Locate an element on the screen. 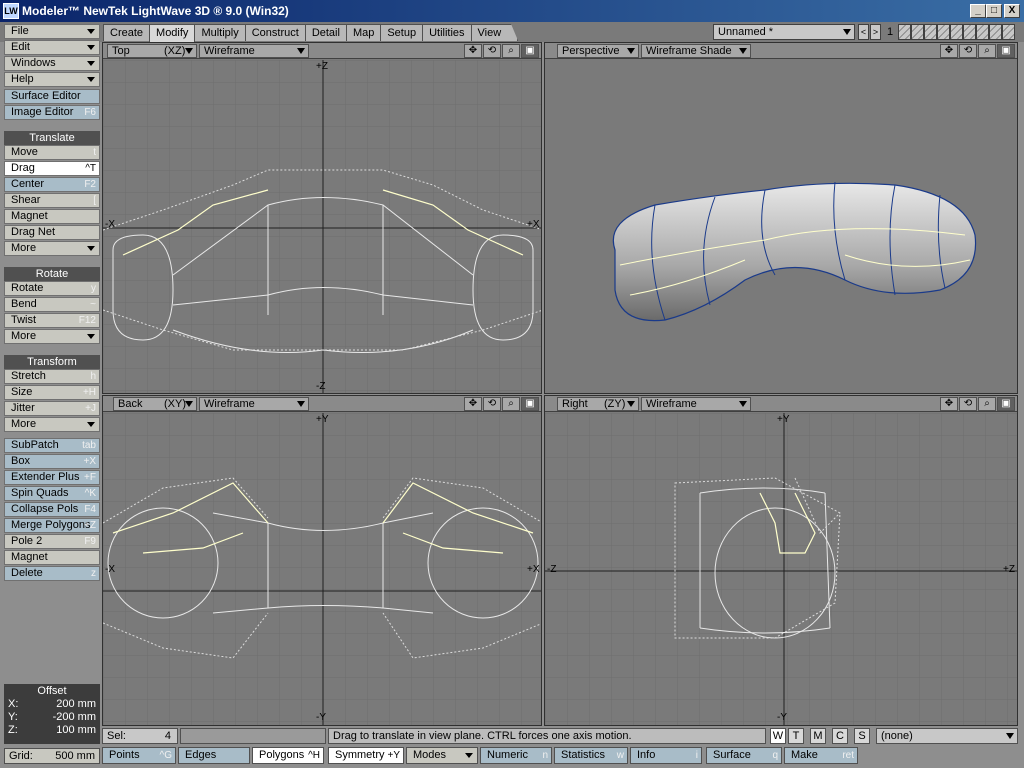 The width and height of the screenshot is (1024, 768). rotate-button: Rotate y is located at coordinates (52, 288).